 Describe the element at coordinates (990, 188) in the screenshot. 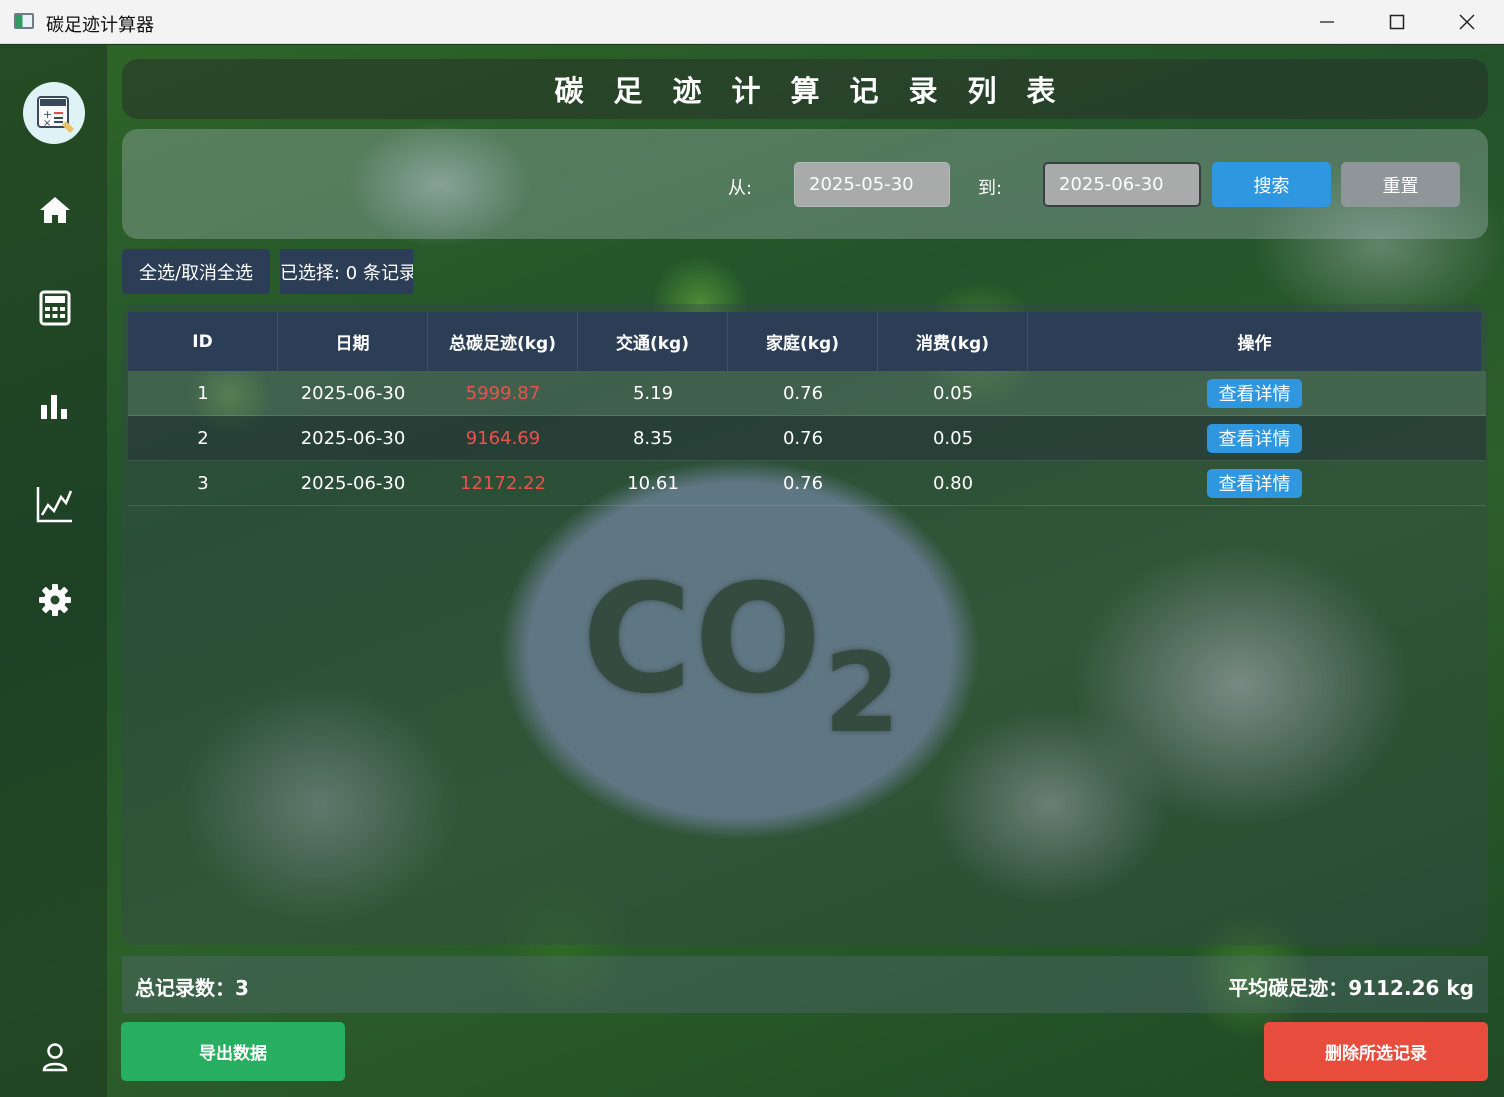

I see `to-label: 到:` at that location.